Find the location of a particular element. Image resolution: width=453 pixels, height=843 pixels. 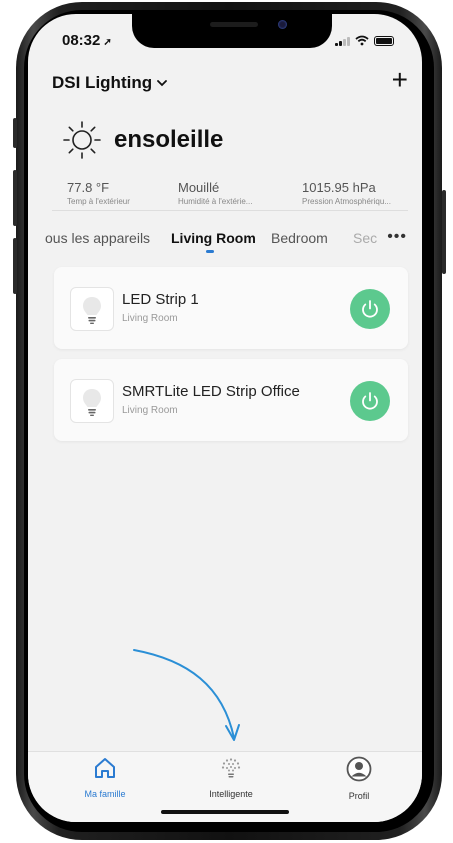

volume-down-button is located at coordinates (15, 266).